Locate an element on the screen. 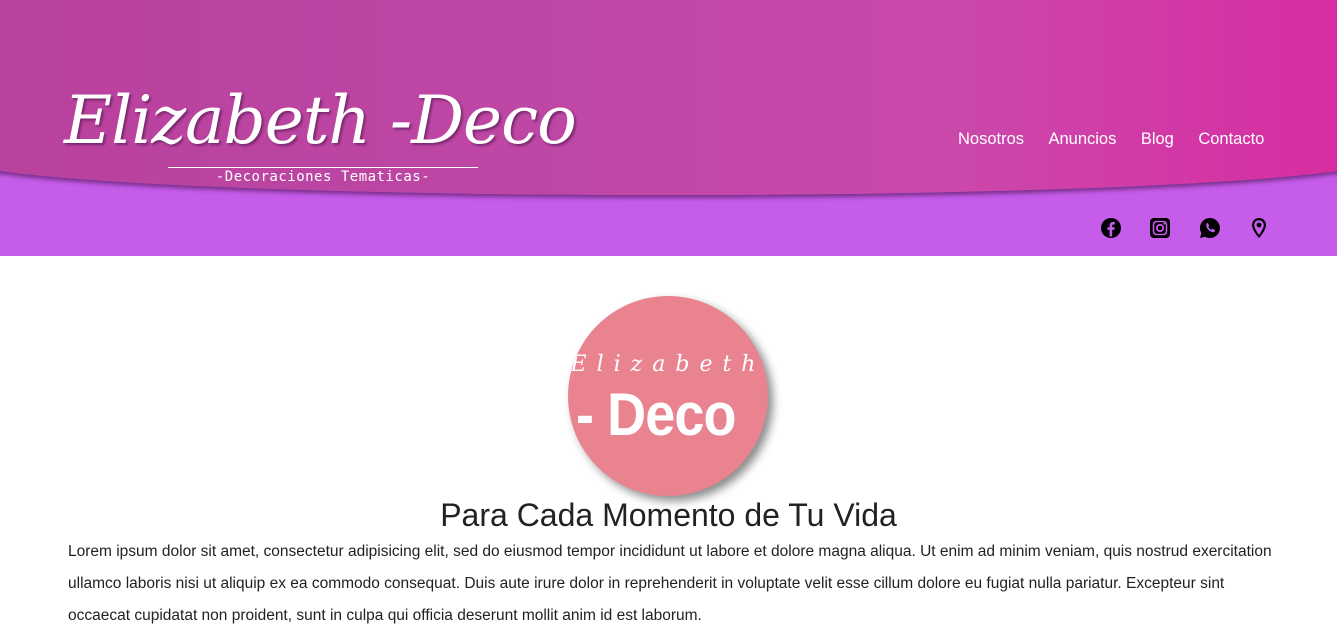 The height and width of the screenshot is (632, 1337). brand-logo-circle: Elizabeth - Deco is located at coordinates (668, 396).